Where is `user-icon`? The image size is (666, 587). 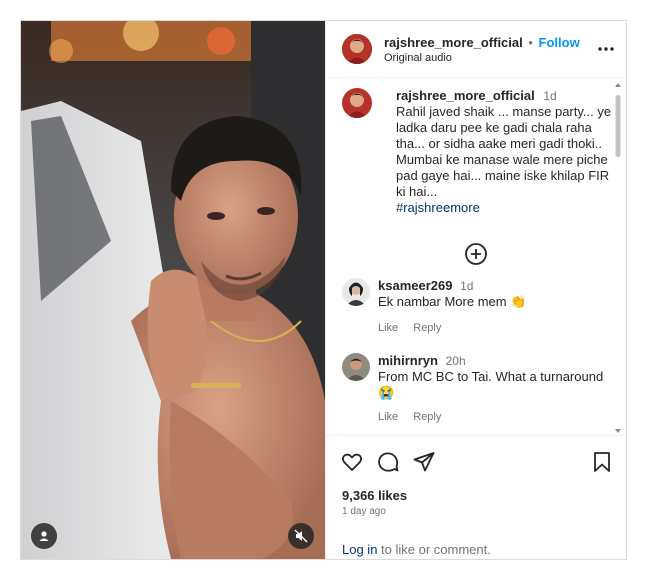 user-icon is located at coordinates (44, 536).